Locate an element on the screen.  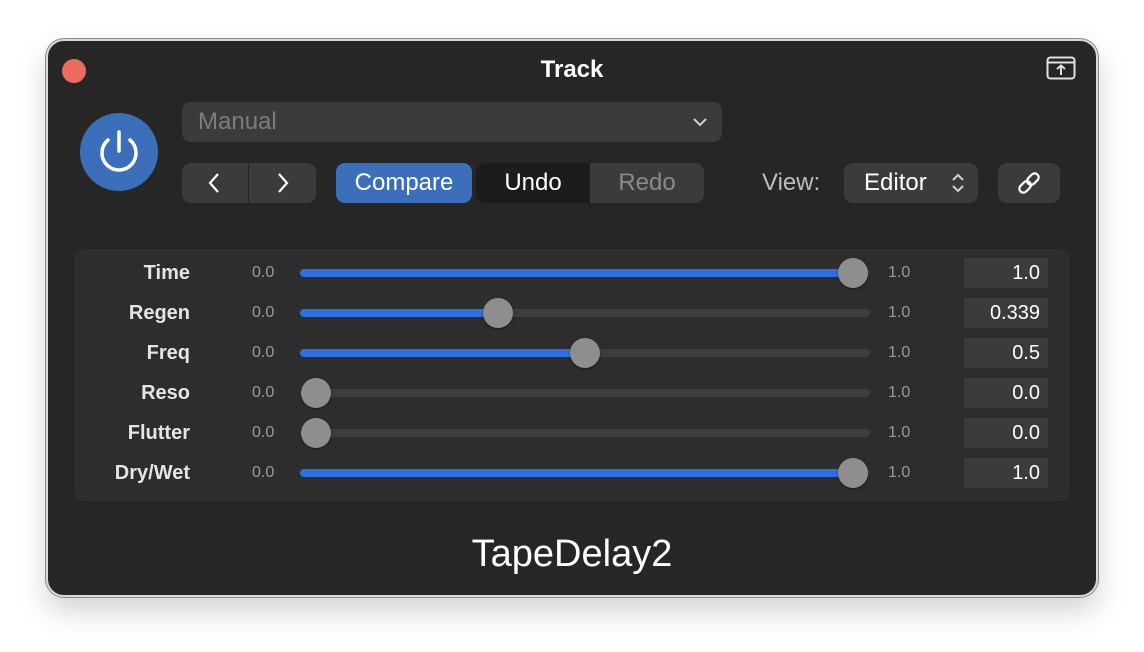
view-value: Editor is located at coordinates (895, 182).